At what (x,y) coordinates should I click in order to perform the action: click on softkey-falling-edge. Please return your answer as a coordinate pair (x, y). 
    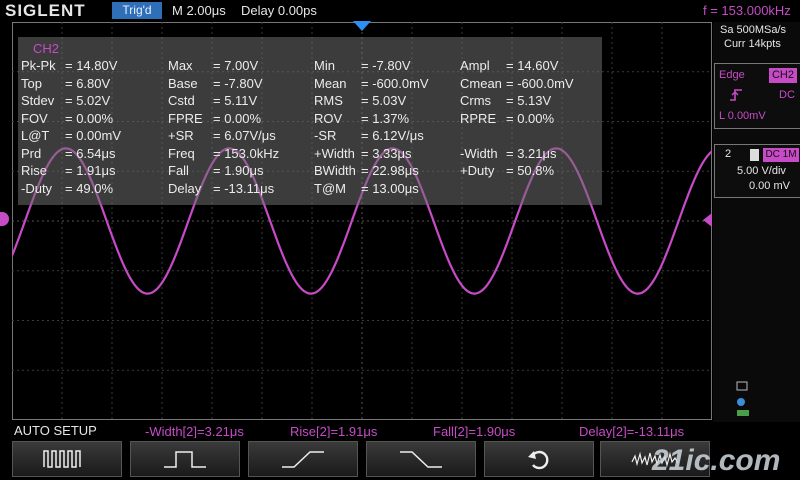
    Looking at the image, I should click on (421, 459).